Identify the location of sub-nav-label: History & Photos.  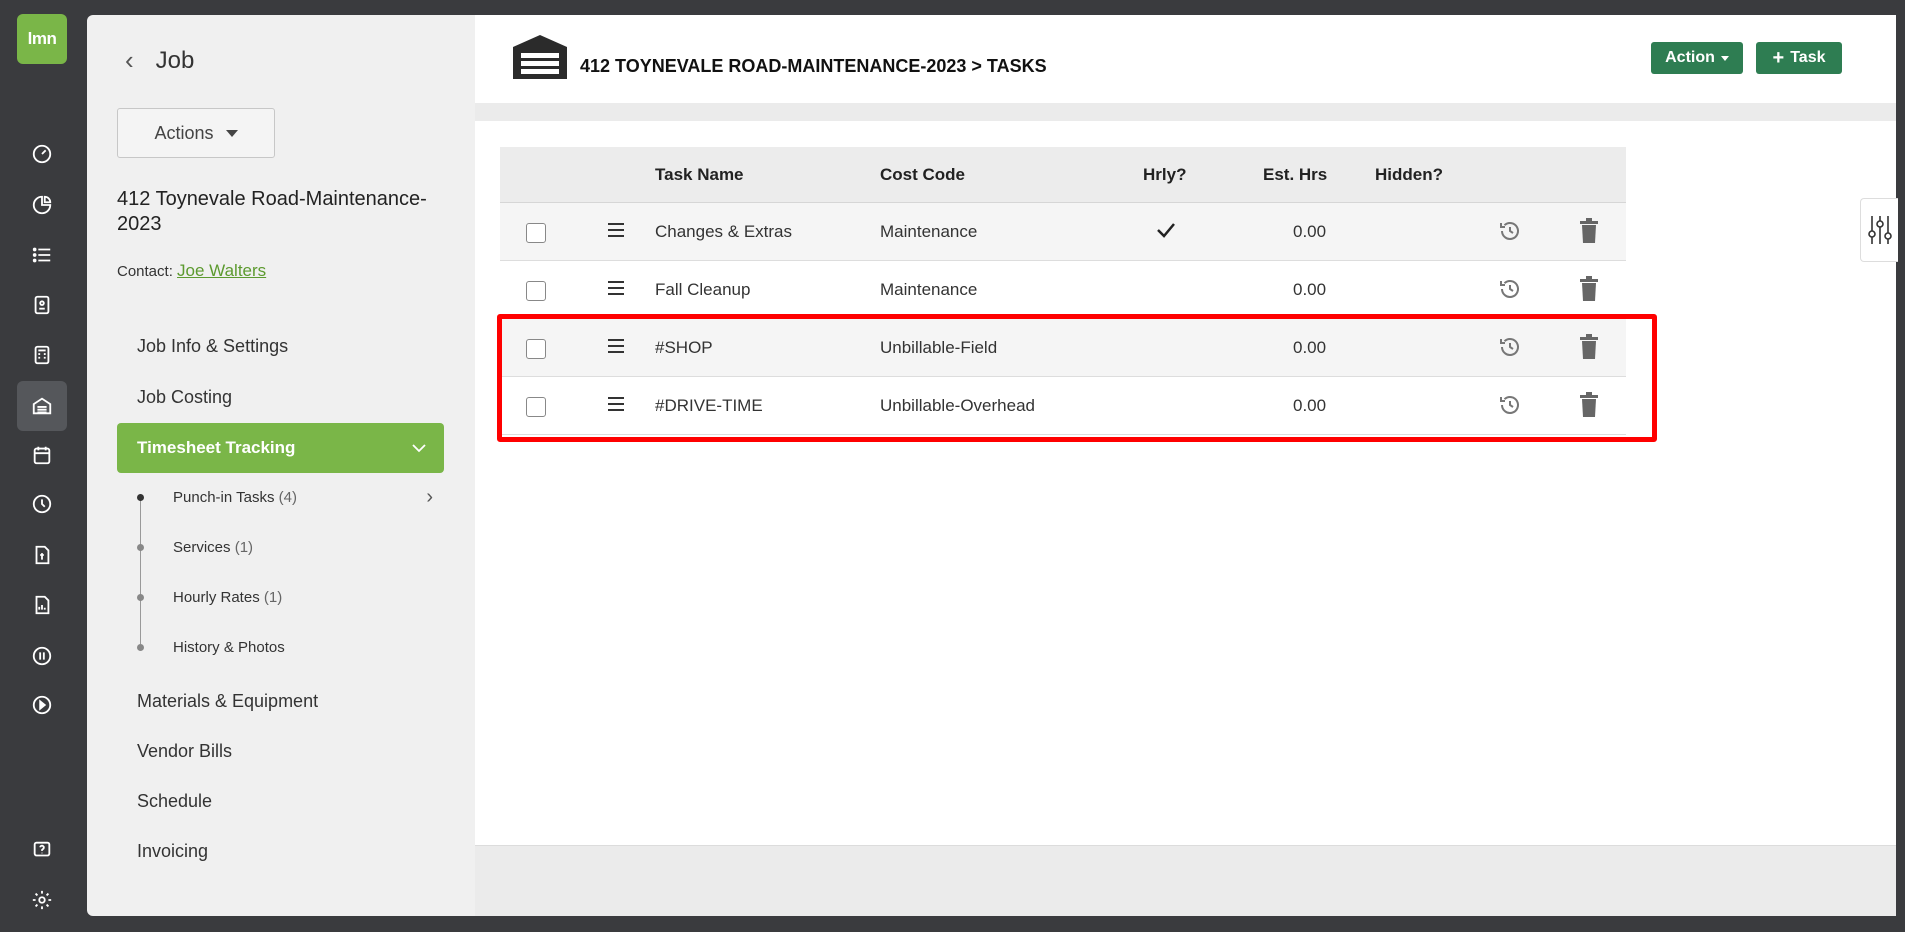
(229, 647).